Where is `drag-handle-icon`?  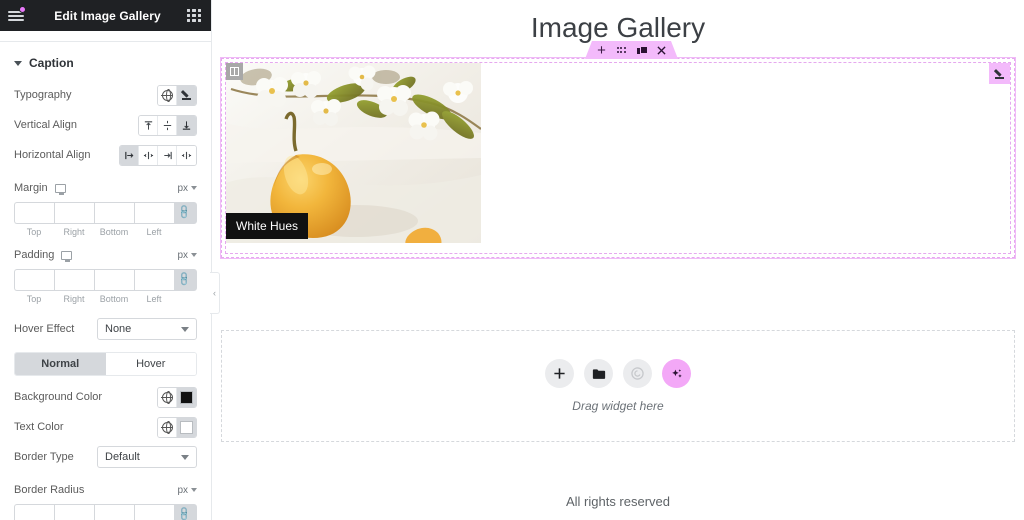 drag-handle-icon is located at coordinates (621, 50).